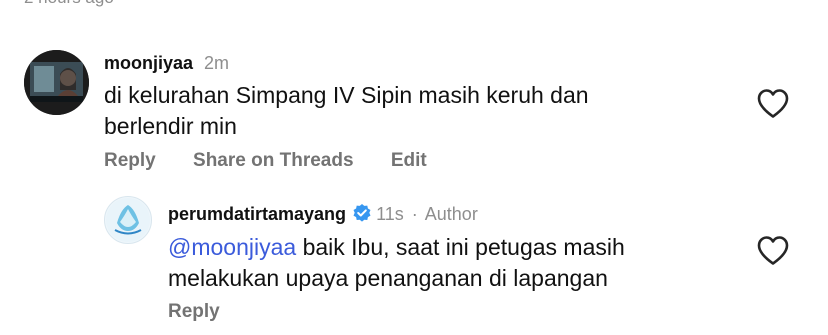  I want to click on share-on-threads-button: Share on Threads, so click(273, 160).